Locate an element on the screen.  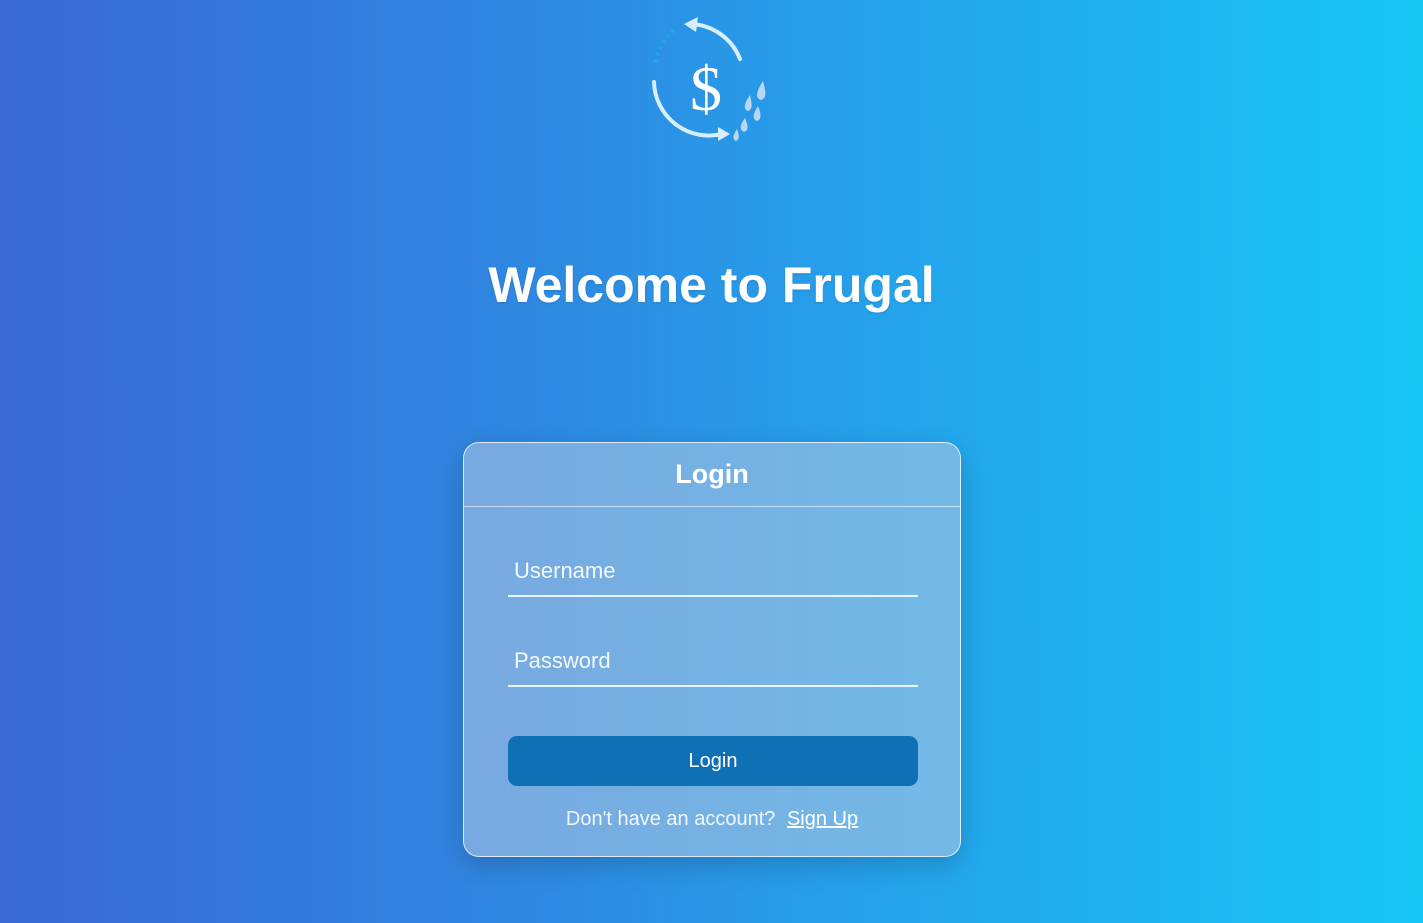
password-input is located at coordinates (713, 661).